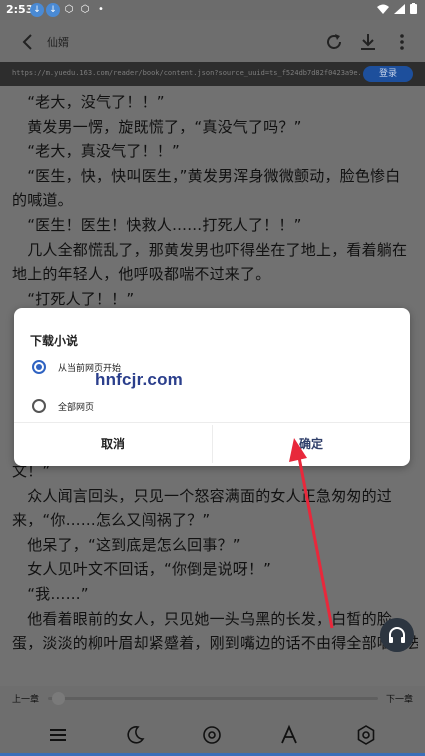 The width and height of the screenshot is (425, 756). What do you see at coordinates (113, 444) in the screenshot?
I see `cancel-button: 取消` at bounding box center [113, 444].